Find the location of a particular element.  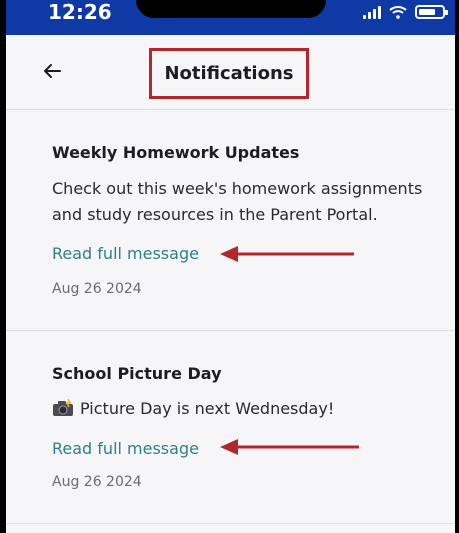

page-header: Notifications is located at coordinates (230, 72).